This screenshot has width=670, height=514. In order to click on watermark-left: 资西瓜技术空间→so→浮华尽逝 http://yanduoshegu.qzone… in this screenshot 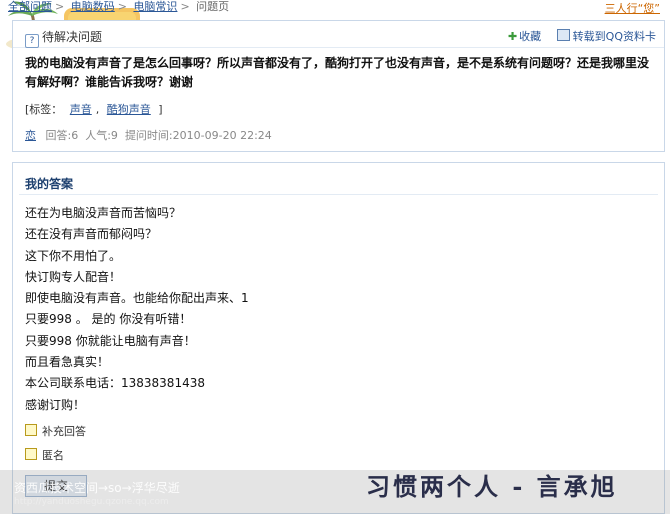, I will do `click(97, 493)`.